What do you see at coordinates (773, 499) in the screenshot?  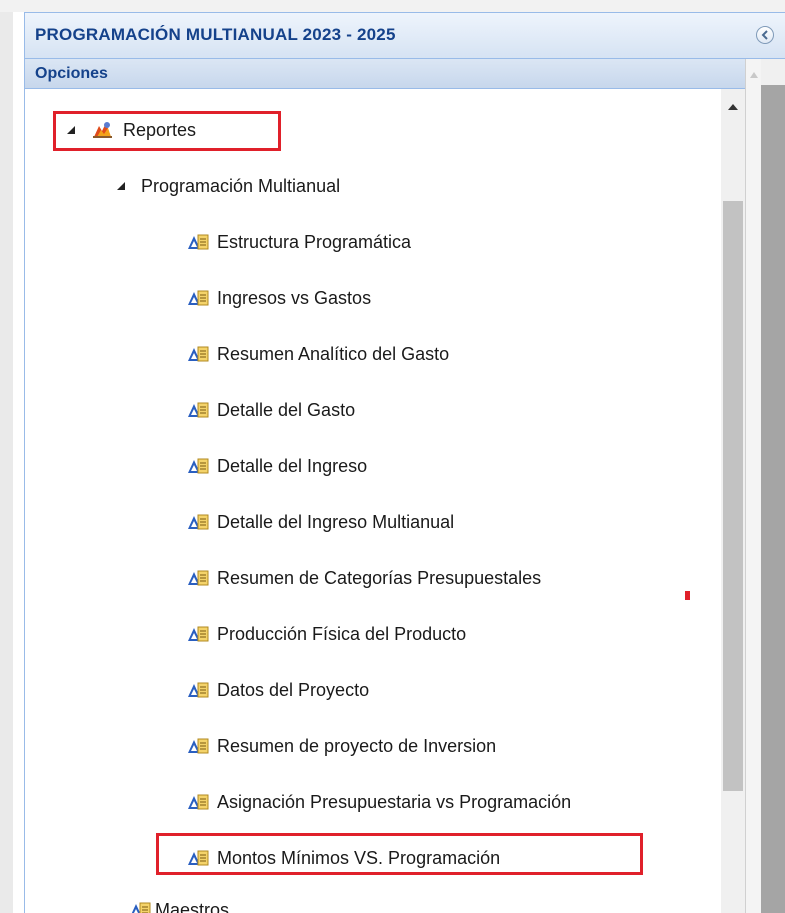 I see `side-panel-area` at bounding box center [773, 499].